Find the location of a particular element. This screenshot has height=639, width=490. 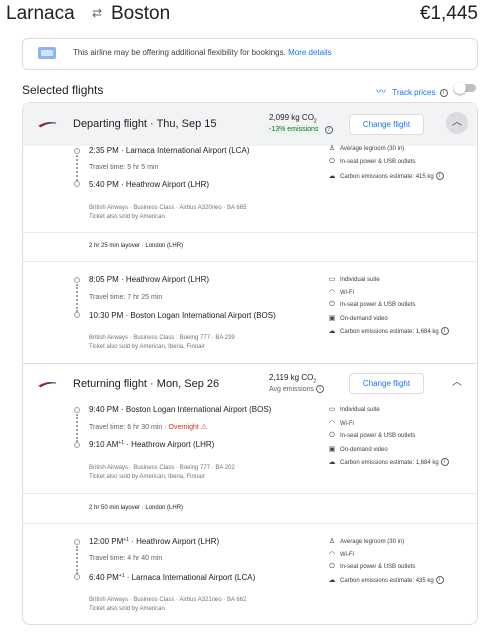

amenity-suite: ▭ Individual suite is located at coordinates (353, 409).